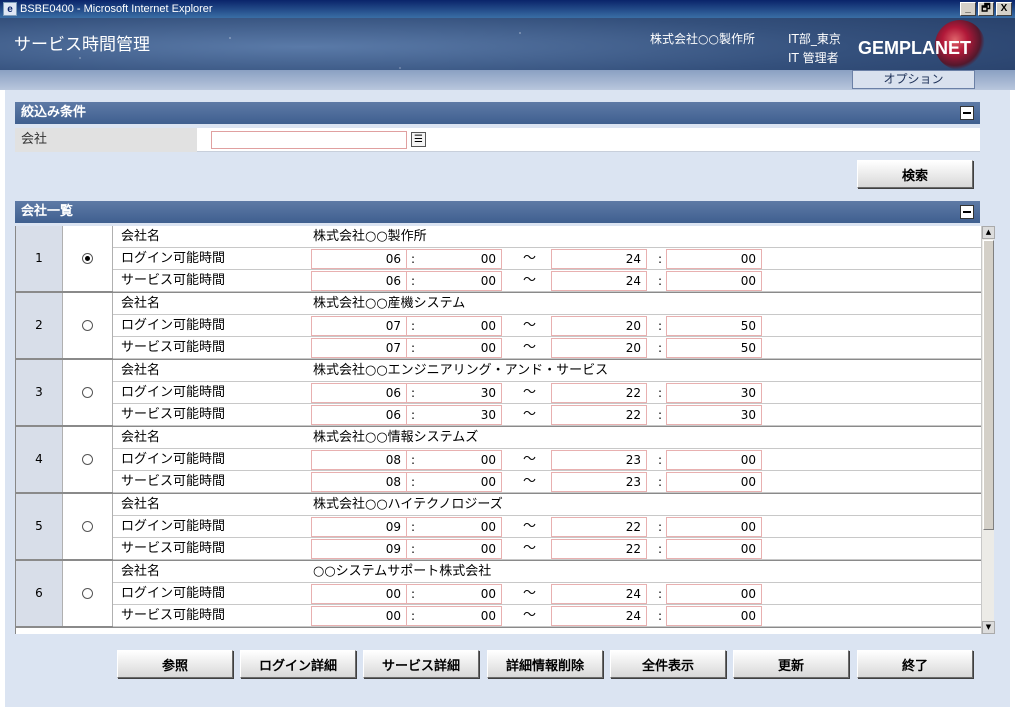 The height and width of the screenshot is (707, 1015). Describe the element at coordinates (988, 627) in the screenshot. I see `scroll-down-icon: ▼` at that location.